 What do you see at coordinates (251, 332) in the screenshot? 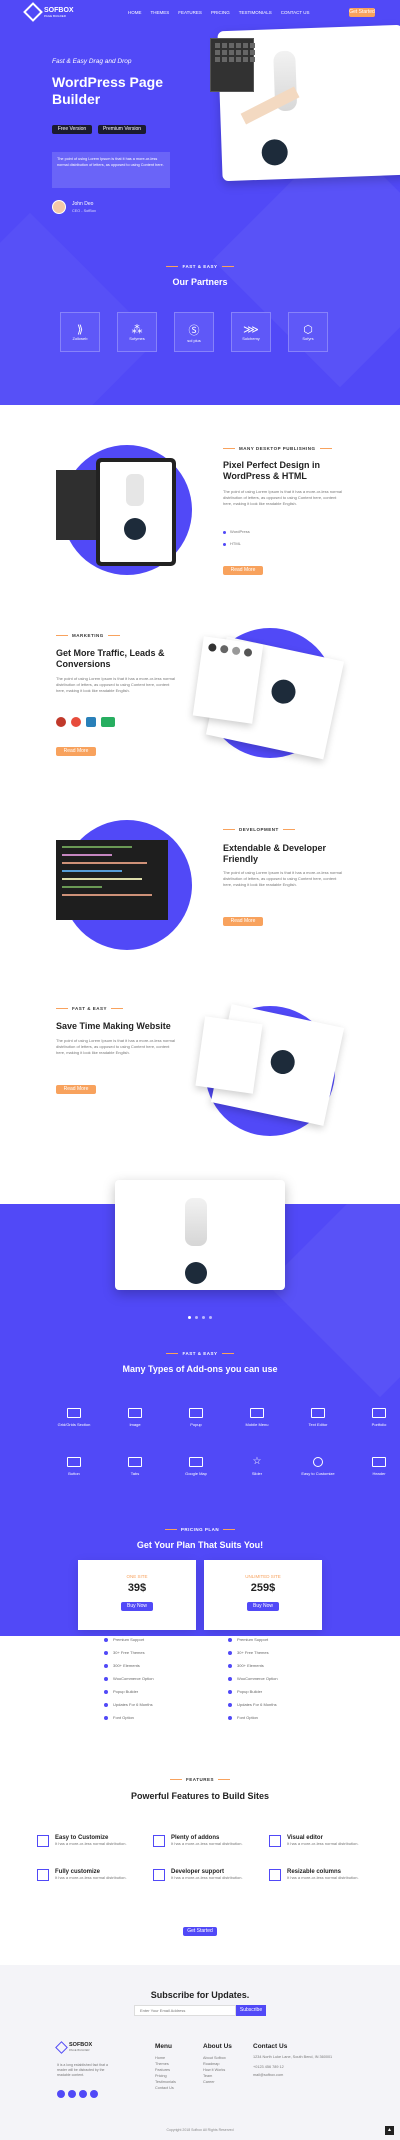
I see `partner-solchemy: ⋙ Solchemy` at bounding box center [251, 332].